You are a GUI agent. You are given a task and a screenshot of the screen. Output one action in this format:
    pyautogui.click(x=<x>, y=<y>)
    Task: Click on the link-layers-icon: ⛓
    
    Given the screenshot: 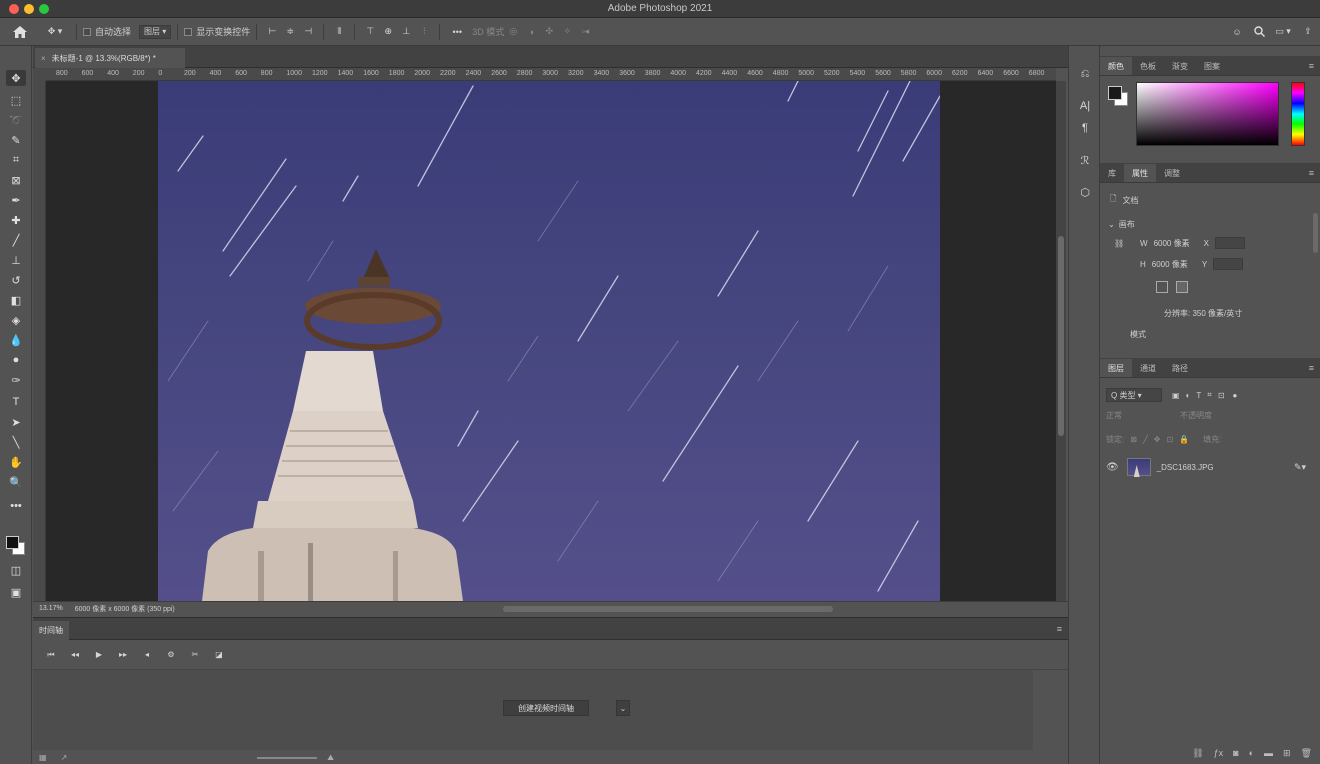 What is the action you would take?
    pyautogui.click(x=1197, y=753)
    